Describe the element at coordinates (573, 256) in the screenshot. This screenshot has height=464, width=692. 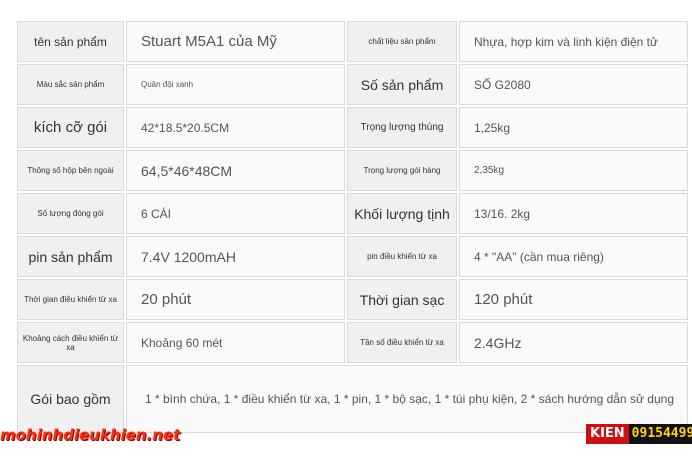
I see `spec-value-remote-battery: 4 * "AA" (cần mua riêng)` at that location.